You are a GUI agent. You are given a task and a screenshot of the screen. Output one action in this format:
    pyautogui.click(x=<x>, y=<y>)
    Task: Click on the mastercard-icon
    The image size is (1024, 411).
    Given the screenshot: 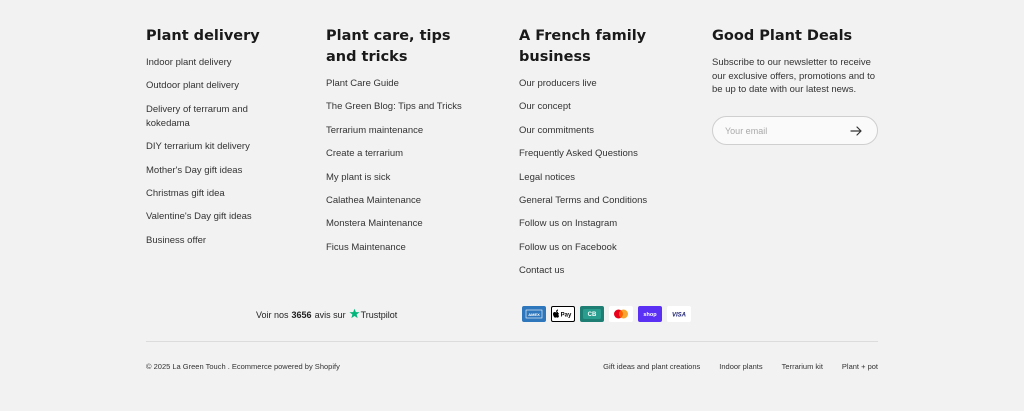 What is the action you would take?
    pyautogui.click(x=621, y=314)
    